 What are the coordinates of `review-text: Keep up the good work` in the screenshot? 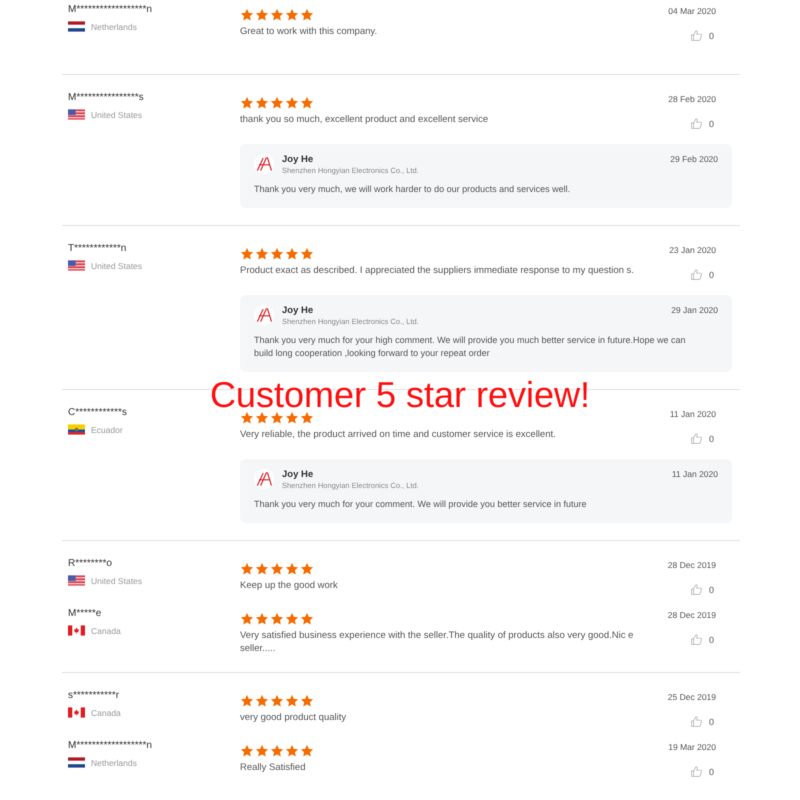 It's located at (289, 585).